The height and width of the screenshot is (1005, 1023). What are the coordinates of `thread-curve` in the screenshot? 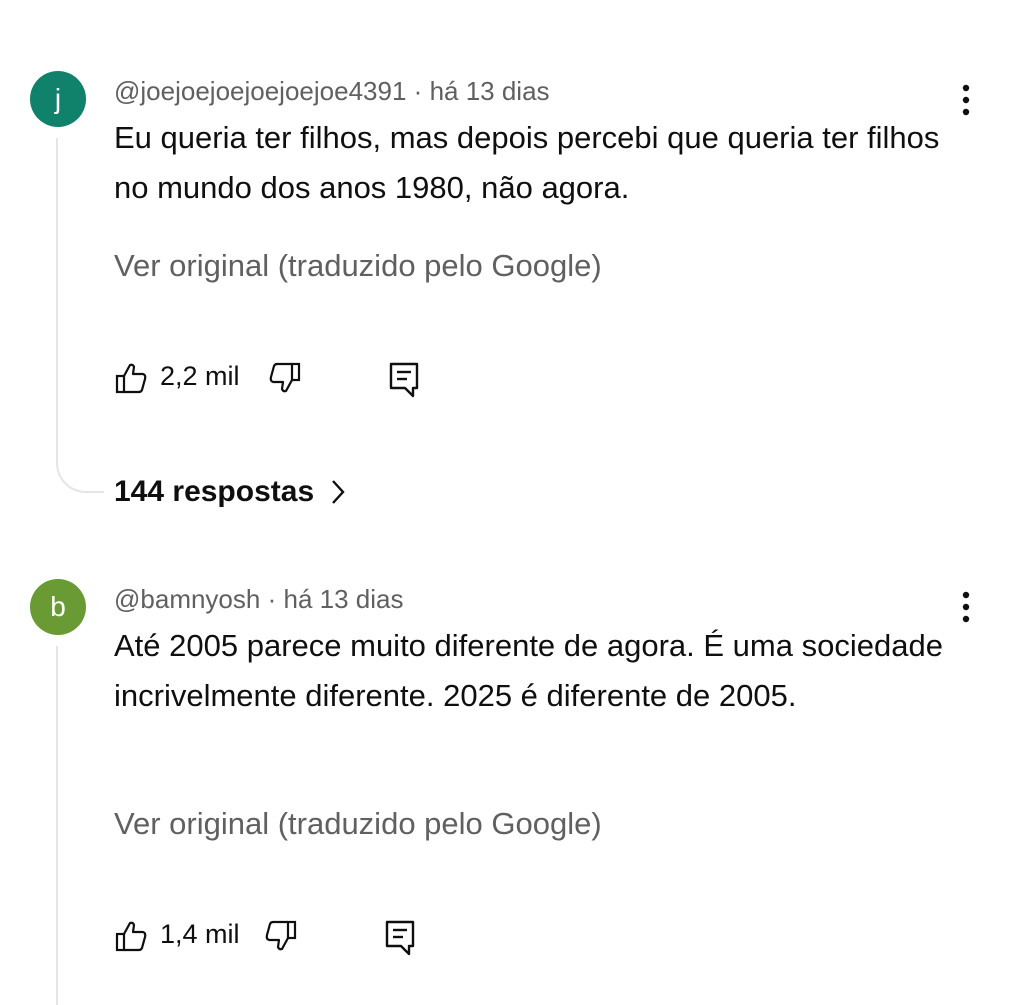 It's located at (80, 472).